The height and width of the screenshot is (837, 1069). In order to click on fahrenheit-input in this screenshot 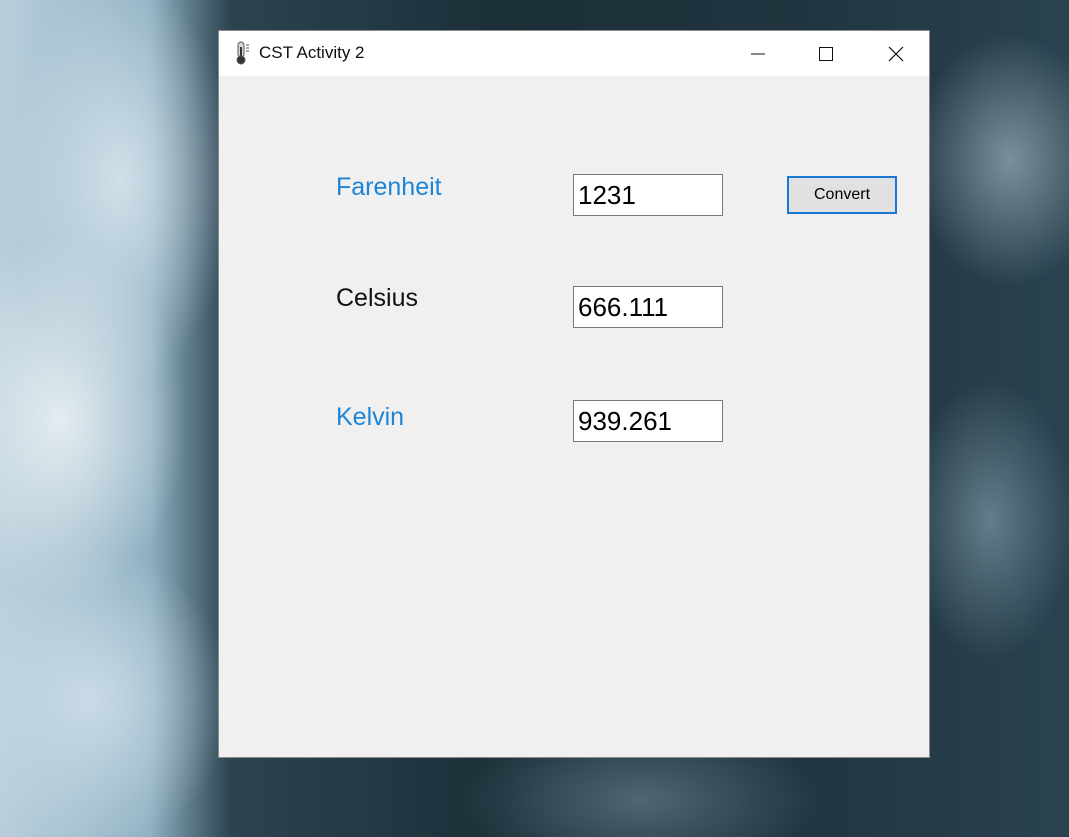, I will do `click(648, 195)`.